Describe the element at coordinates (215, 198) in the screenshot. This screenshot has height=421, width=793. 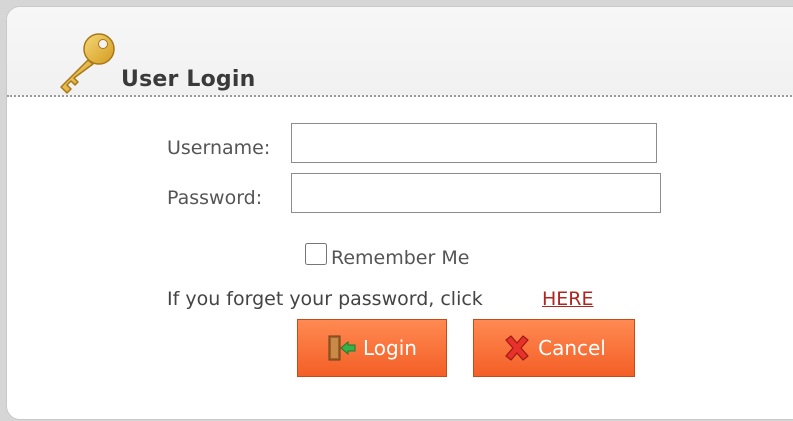
I see `password-label: Password:` at that location.